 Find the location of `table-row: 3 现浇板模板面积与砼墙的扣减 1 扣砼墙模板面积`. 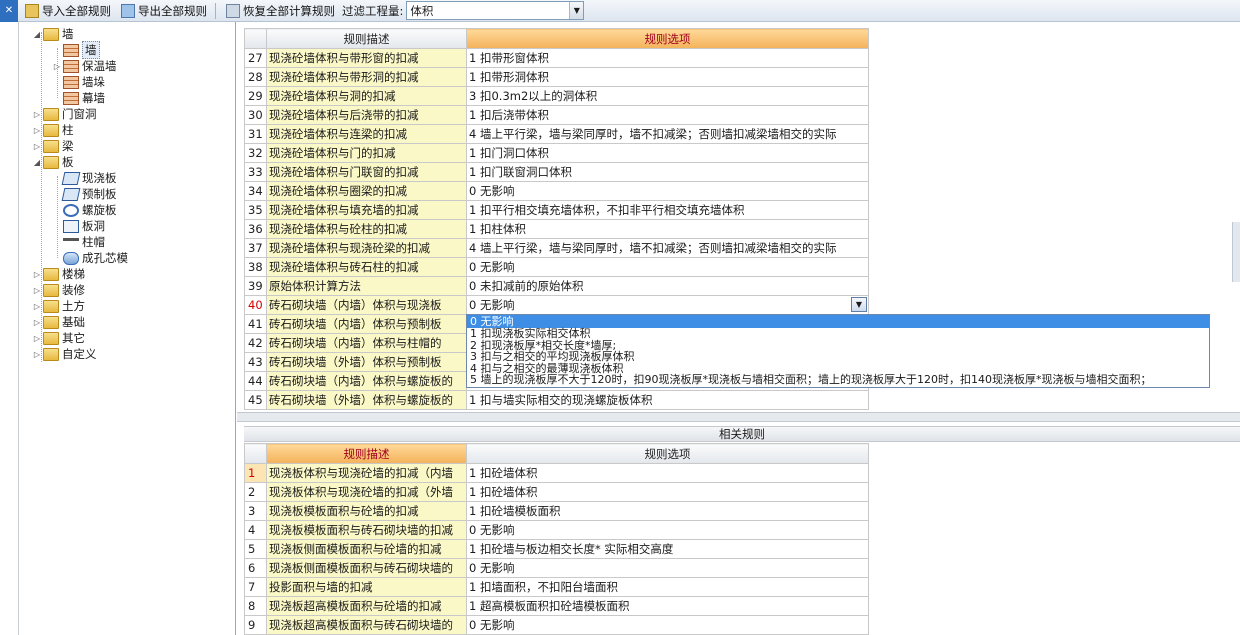

table-row: 3 现浇板模板面积与砼墙的扣减 1 扣砼墙模板面积 is located at coordinates (556, 511).